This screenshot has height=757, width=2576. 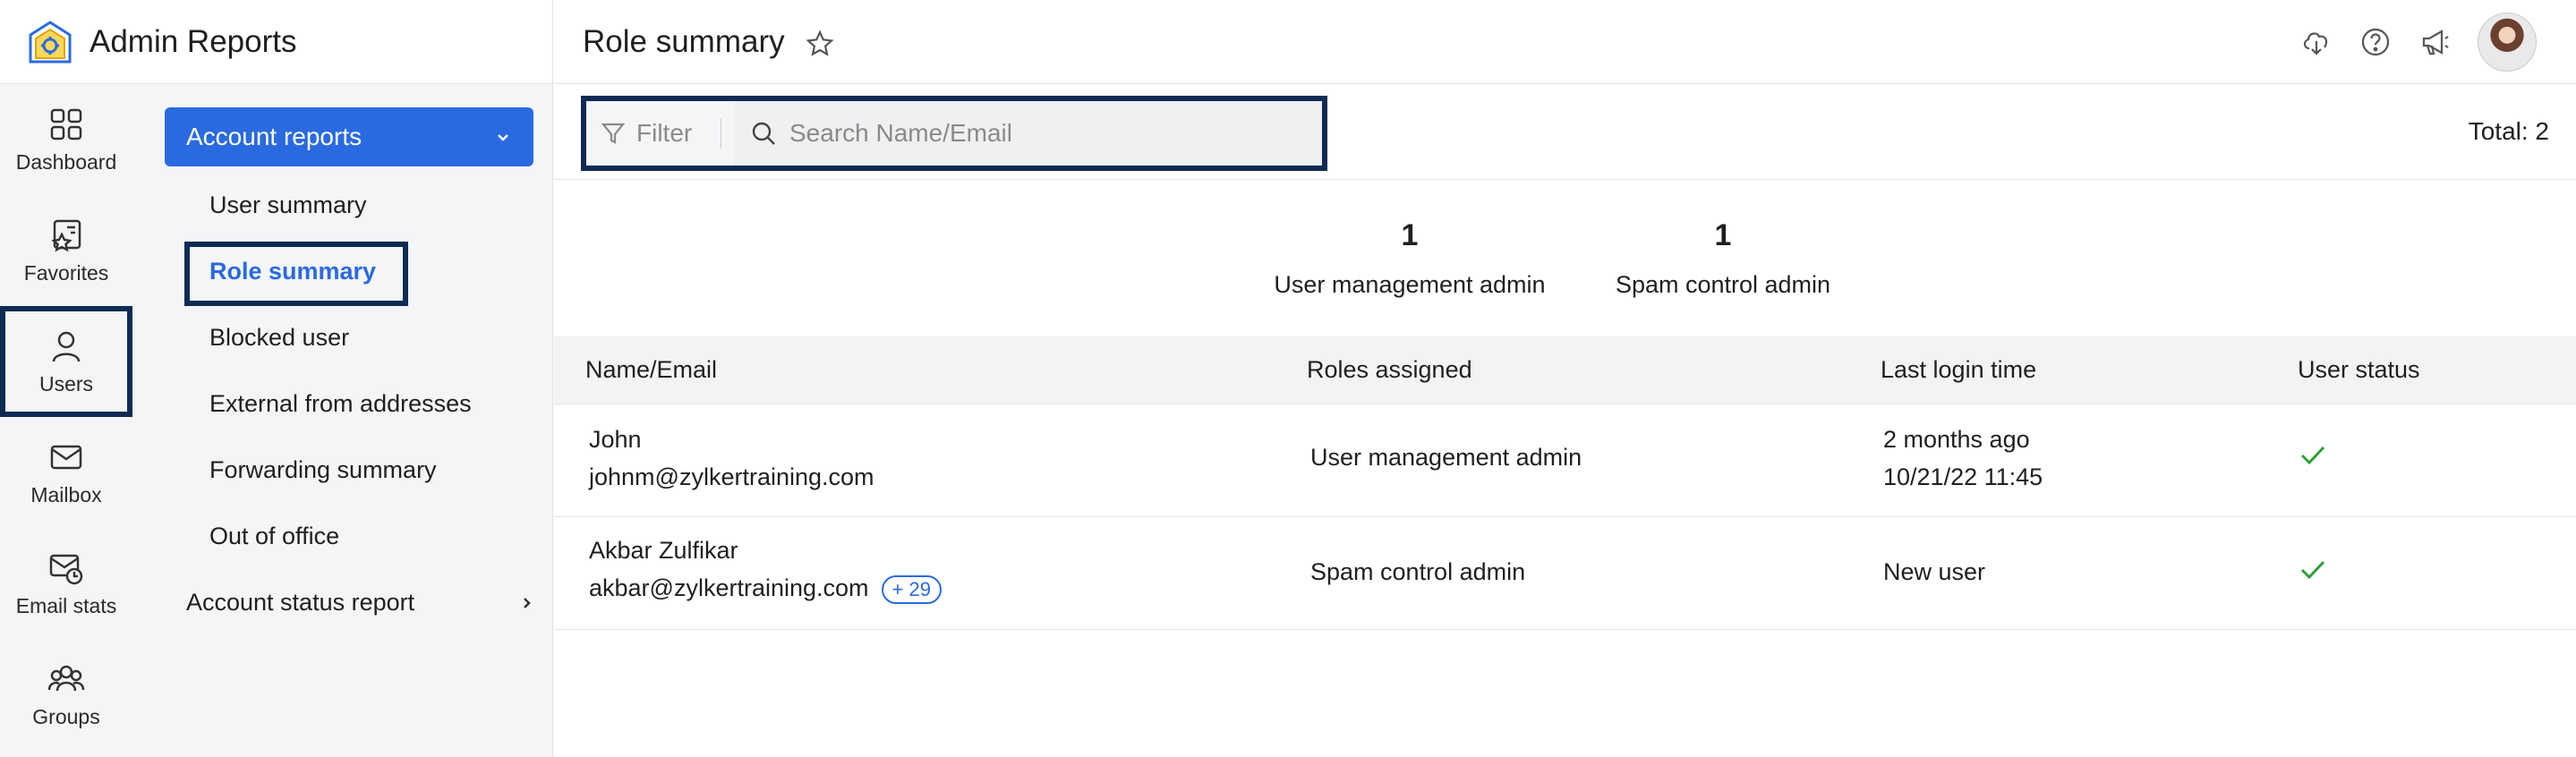 I want to click on rail-item-favorites: Favorites, so click(x=66, y=251).